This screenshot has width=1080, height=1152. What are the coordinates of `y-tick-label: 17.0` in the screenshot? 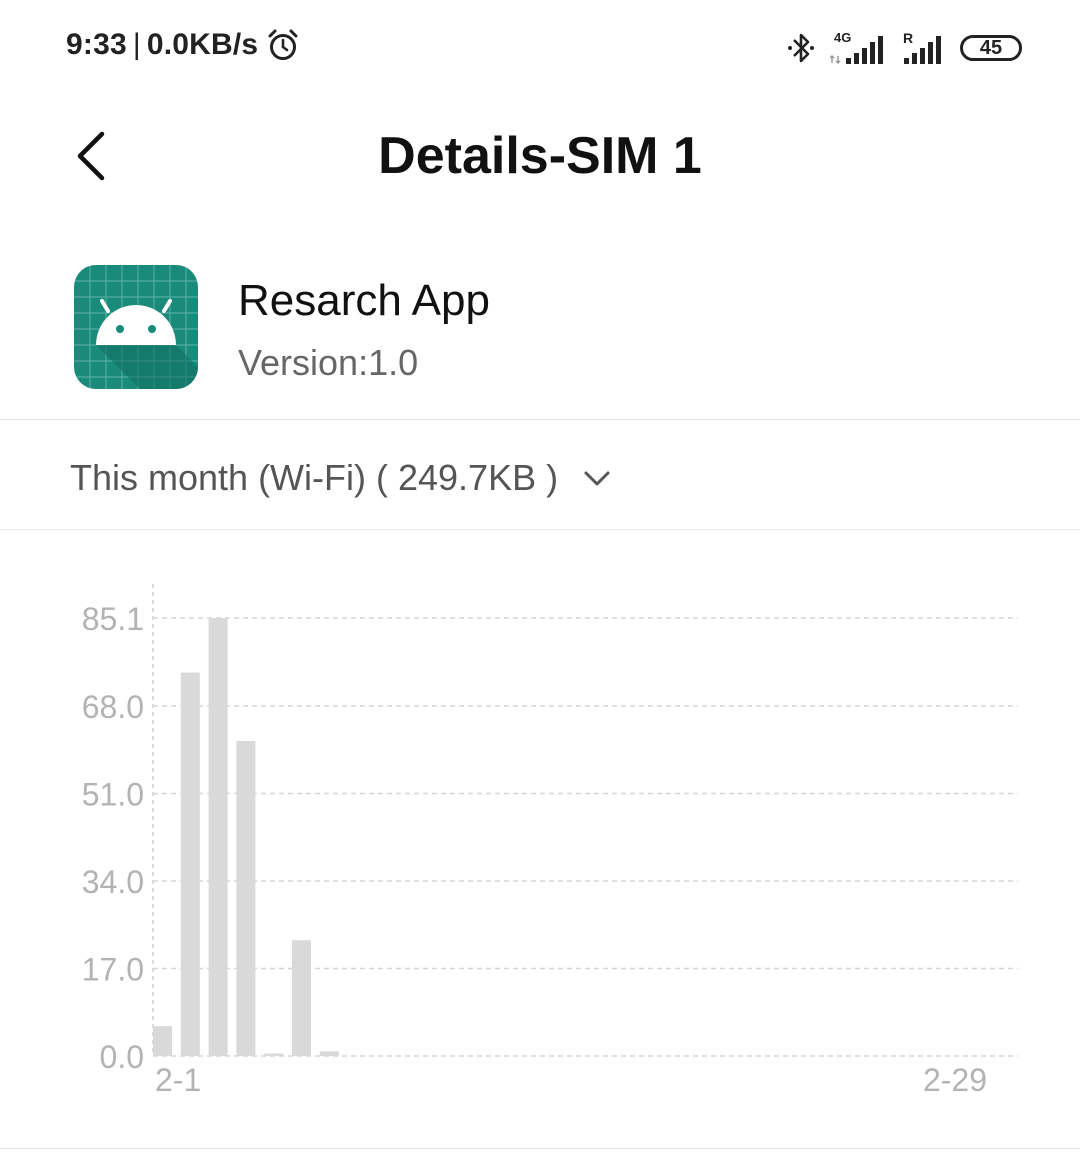 It's located at (113, 970).